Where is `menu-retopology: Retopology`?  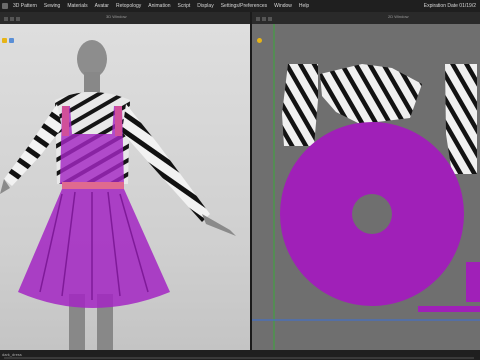 menu-retopology: Retopology is located at coordinates (129, 6).